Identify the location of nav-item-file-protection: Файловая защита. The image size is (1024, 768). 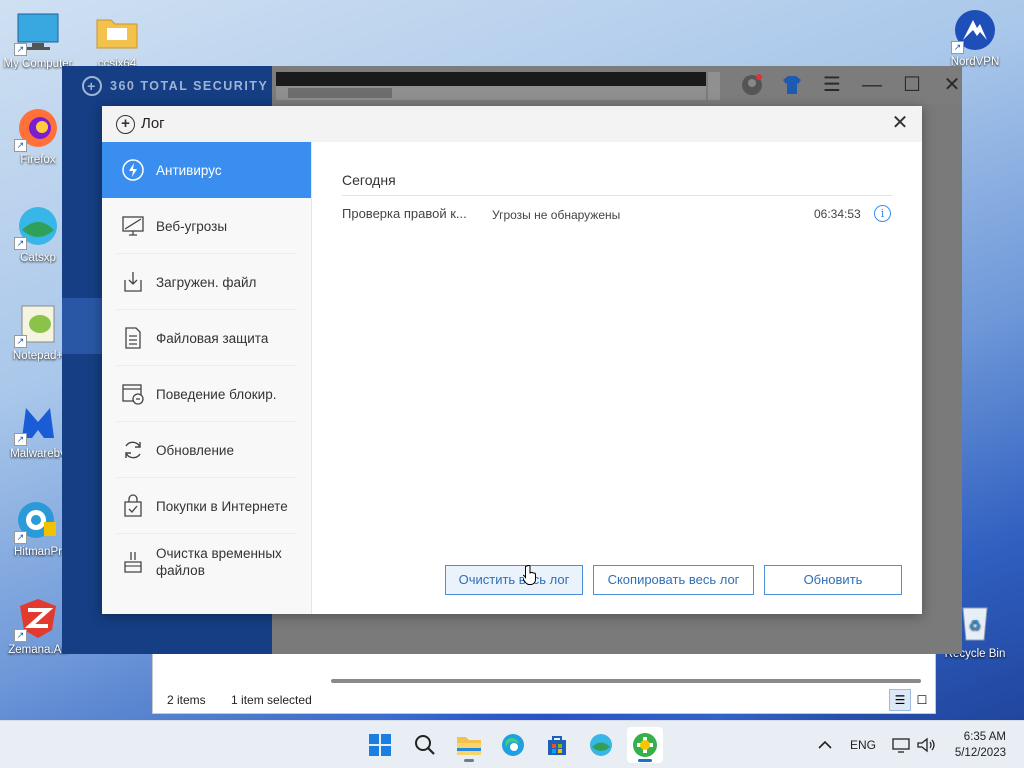
(206, 338).